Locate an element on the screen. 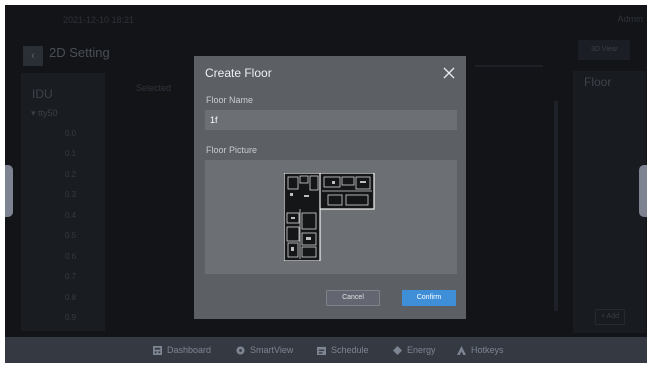  floor-picture-upload is located at coordinates (331, 217).